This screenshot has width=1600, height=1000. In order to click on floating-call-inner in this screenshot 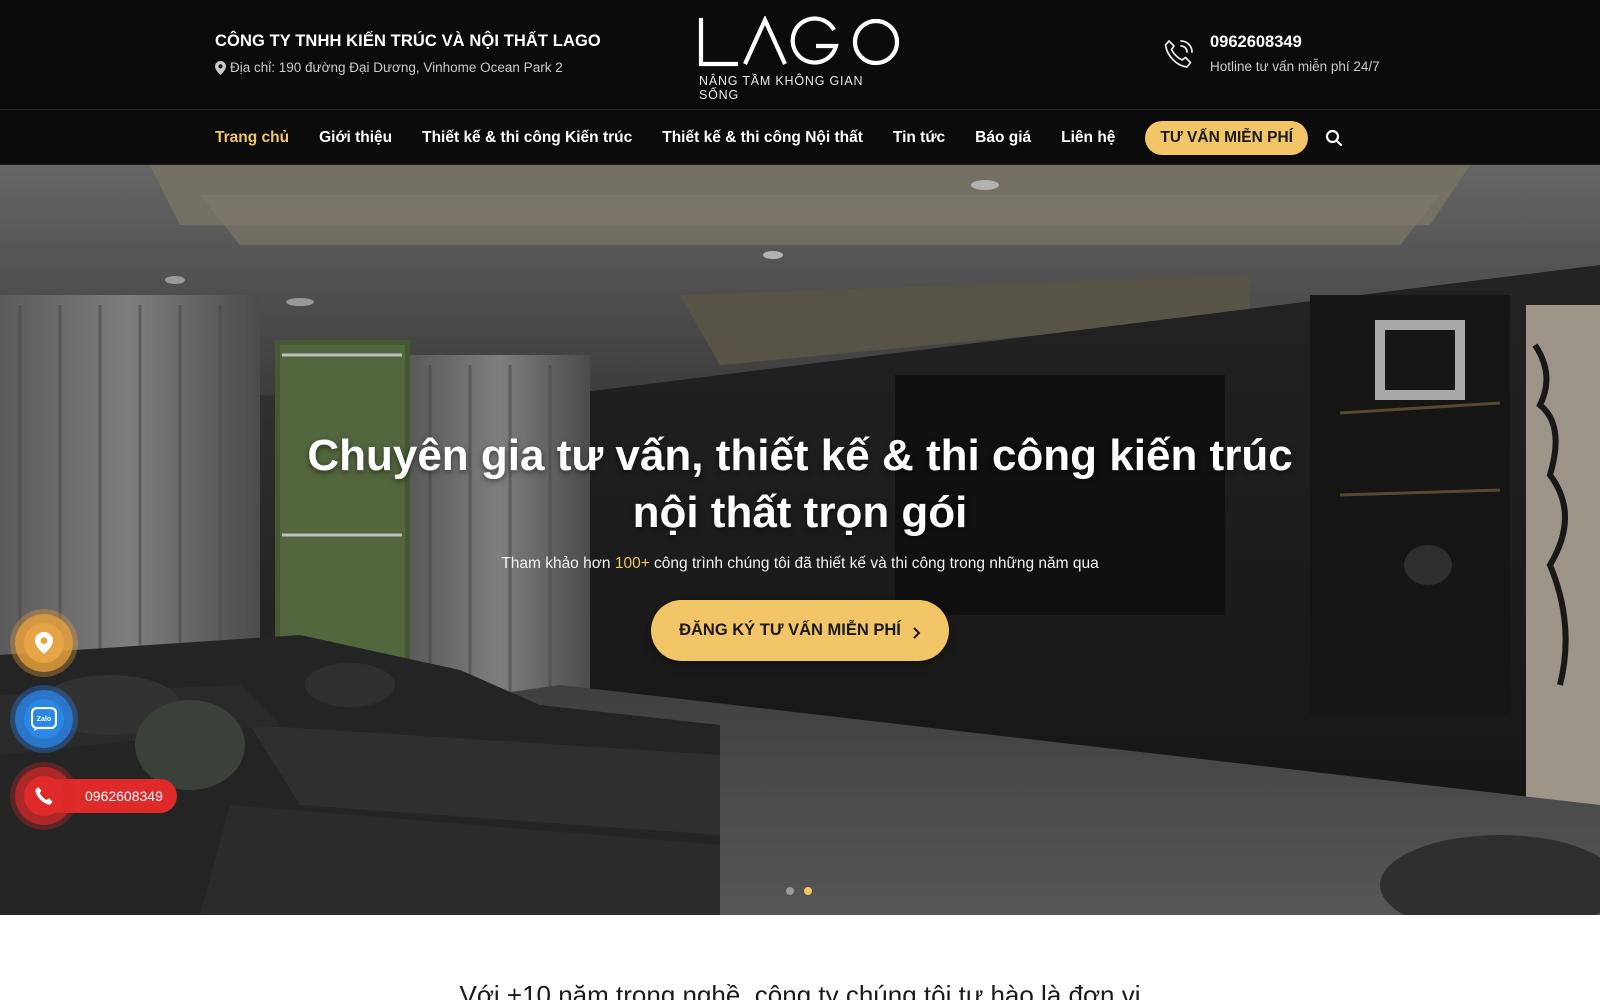, I will do `click(44, 796)`.